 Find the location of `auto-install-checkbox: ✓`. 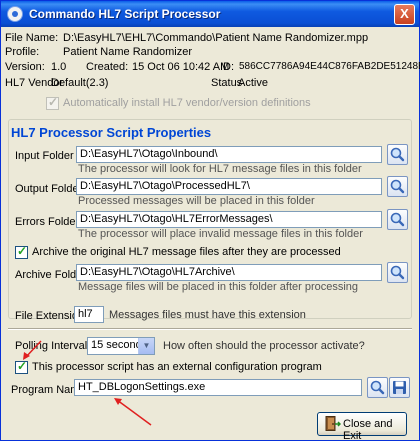

auto-install-checkbox: ✓ is located at coordinates (52, 102).